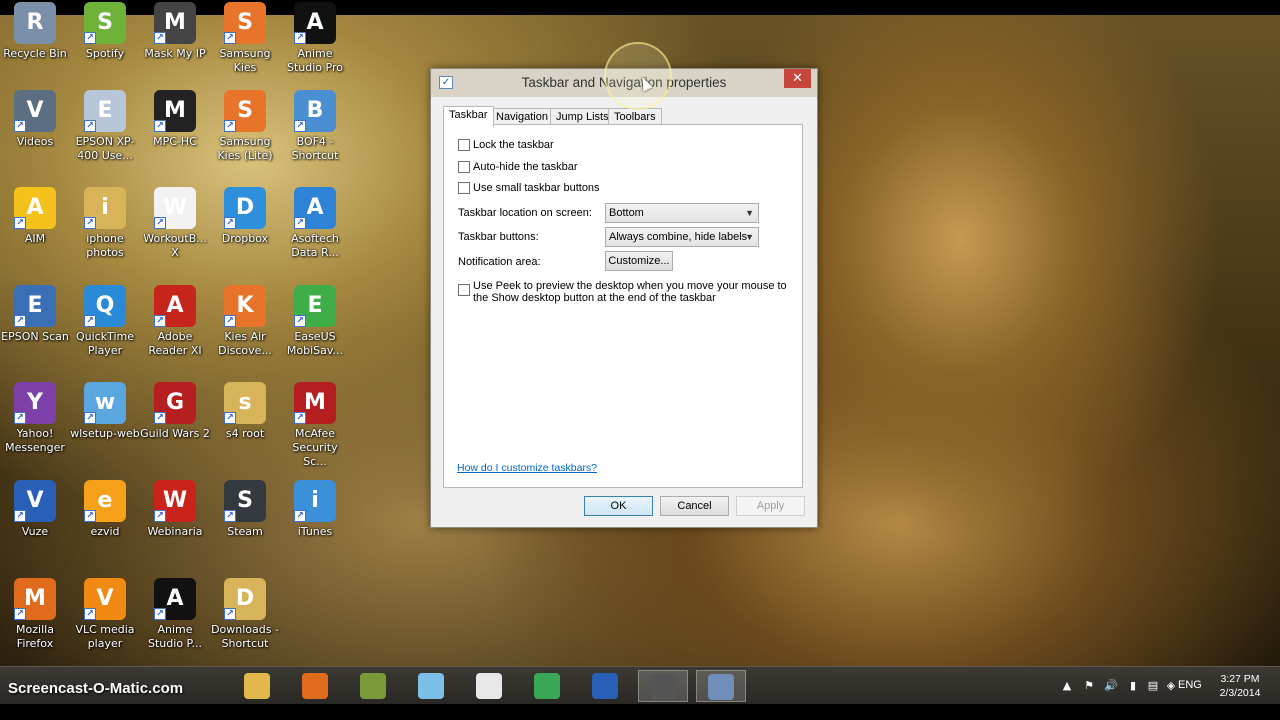 The height and width of the screenshot is (720, 1280). Describe the element at coordinates (105, 321) in the screenshot. I see `desktop-icon: Q ↗ QuickTime Player` at that location.